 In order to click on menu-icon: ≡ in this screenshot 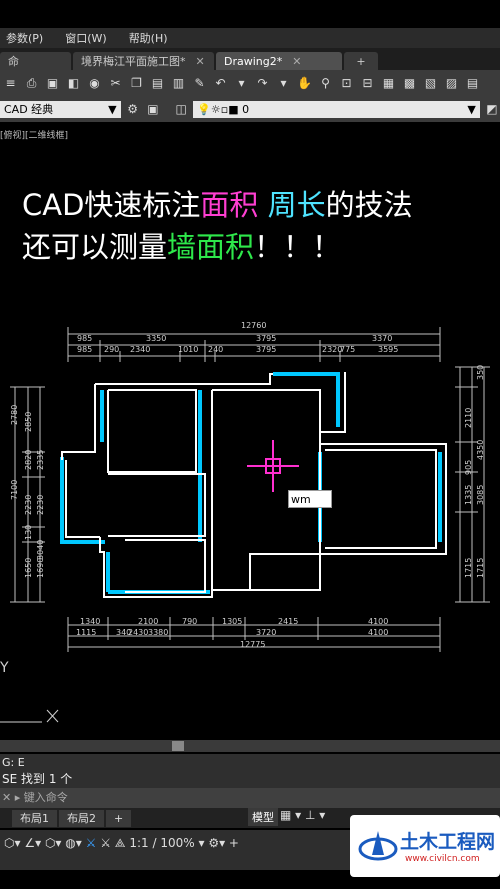, I will do `click(10, 83)`.